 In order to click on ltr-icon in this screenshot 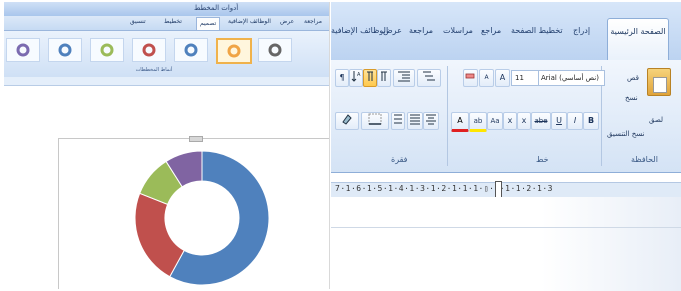, I will do `click(384, 76)`.